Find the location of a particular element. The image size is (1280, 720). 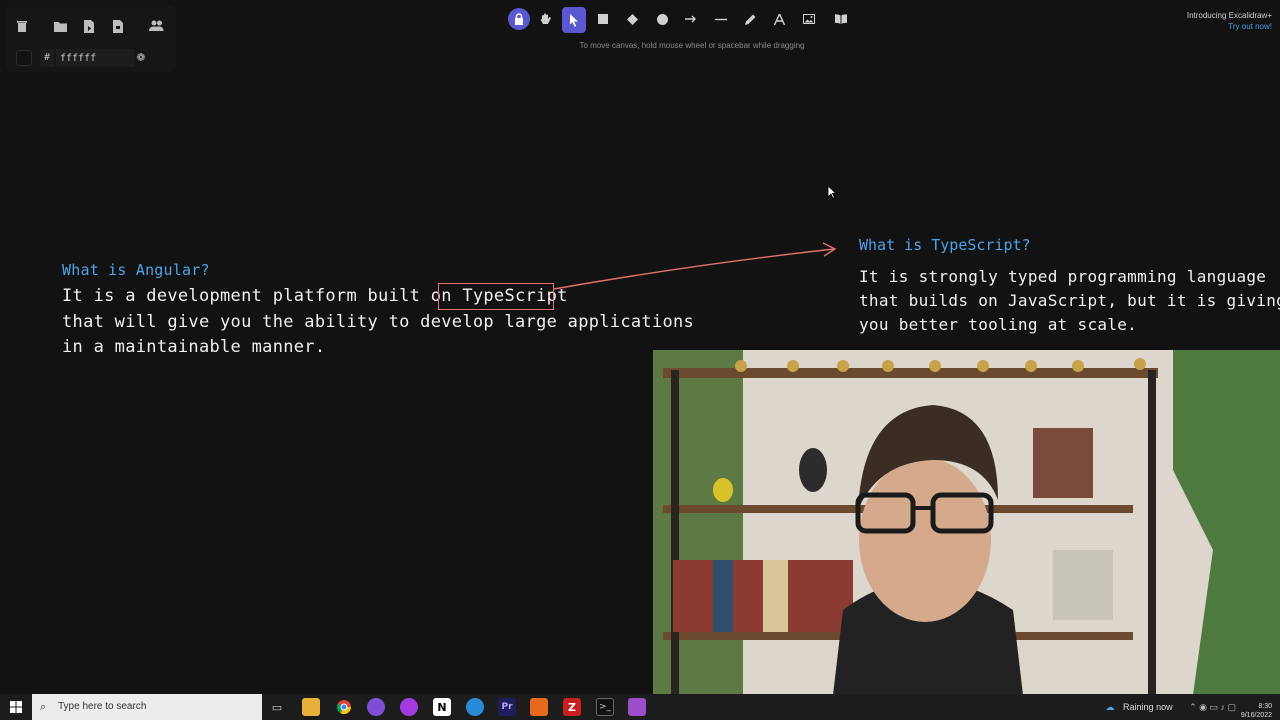

taskbar-clock: 8:30 9/16/2022 is located at coordinates (1256, 711).